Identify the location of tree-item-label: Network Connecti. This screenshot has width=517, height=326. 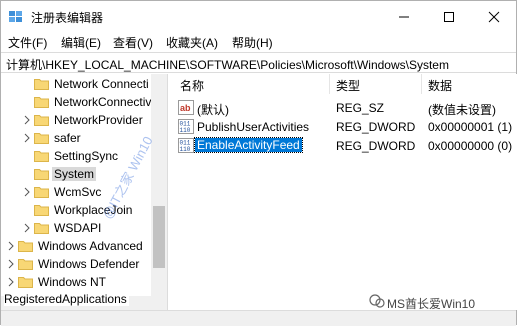
(101, 84).